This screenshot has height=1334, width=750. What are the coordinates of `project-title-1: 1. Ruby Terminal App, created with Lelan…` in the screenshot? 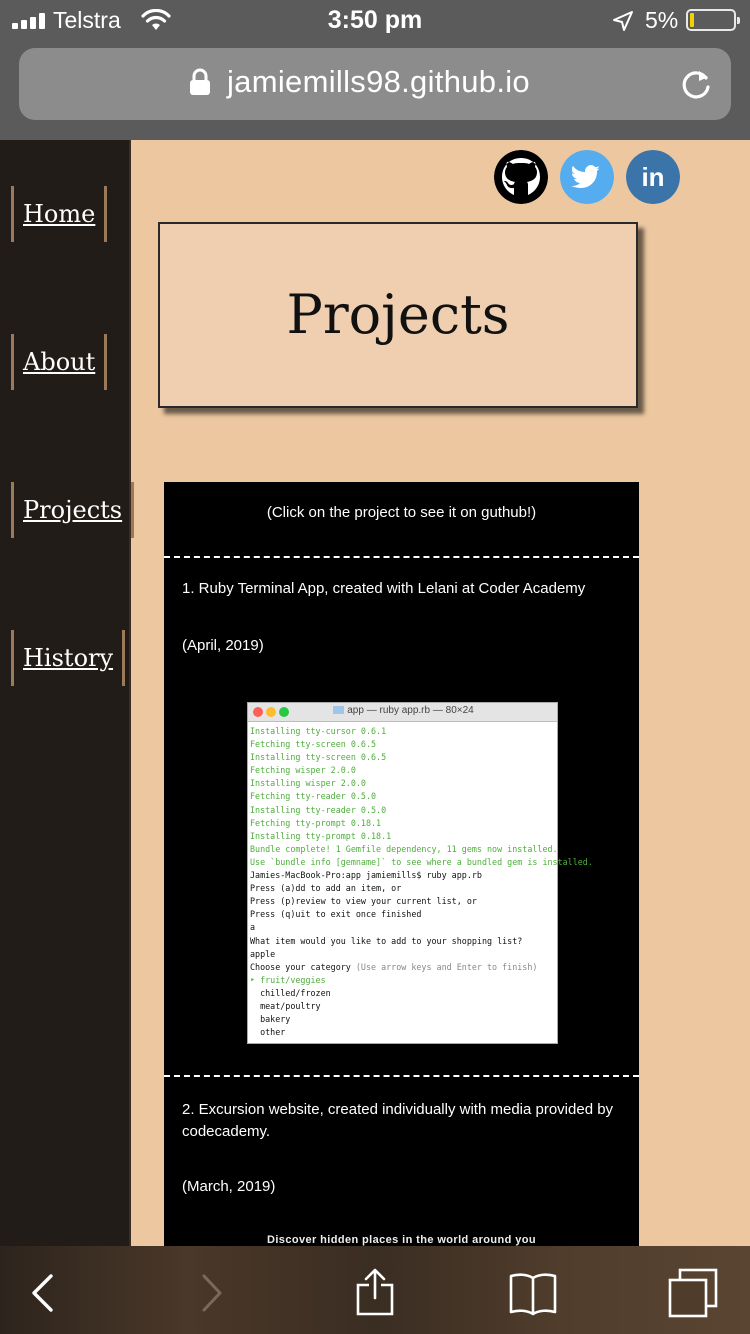 It's located at (402, 589).